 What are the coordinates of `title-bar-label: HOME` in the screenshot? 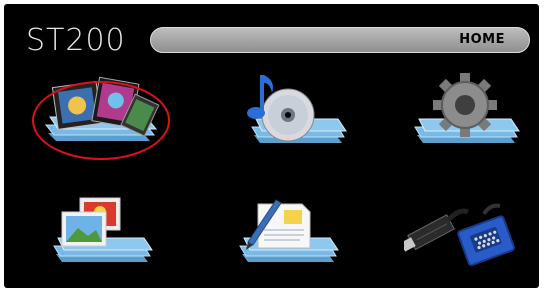 It's located at (482, 39).